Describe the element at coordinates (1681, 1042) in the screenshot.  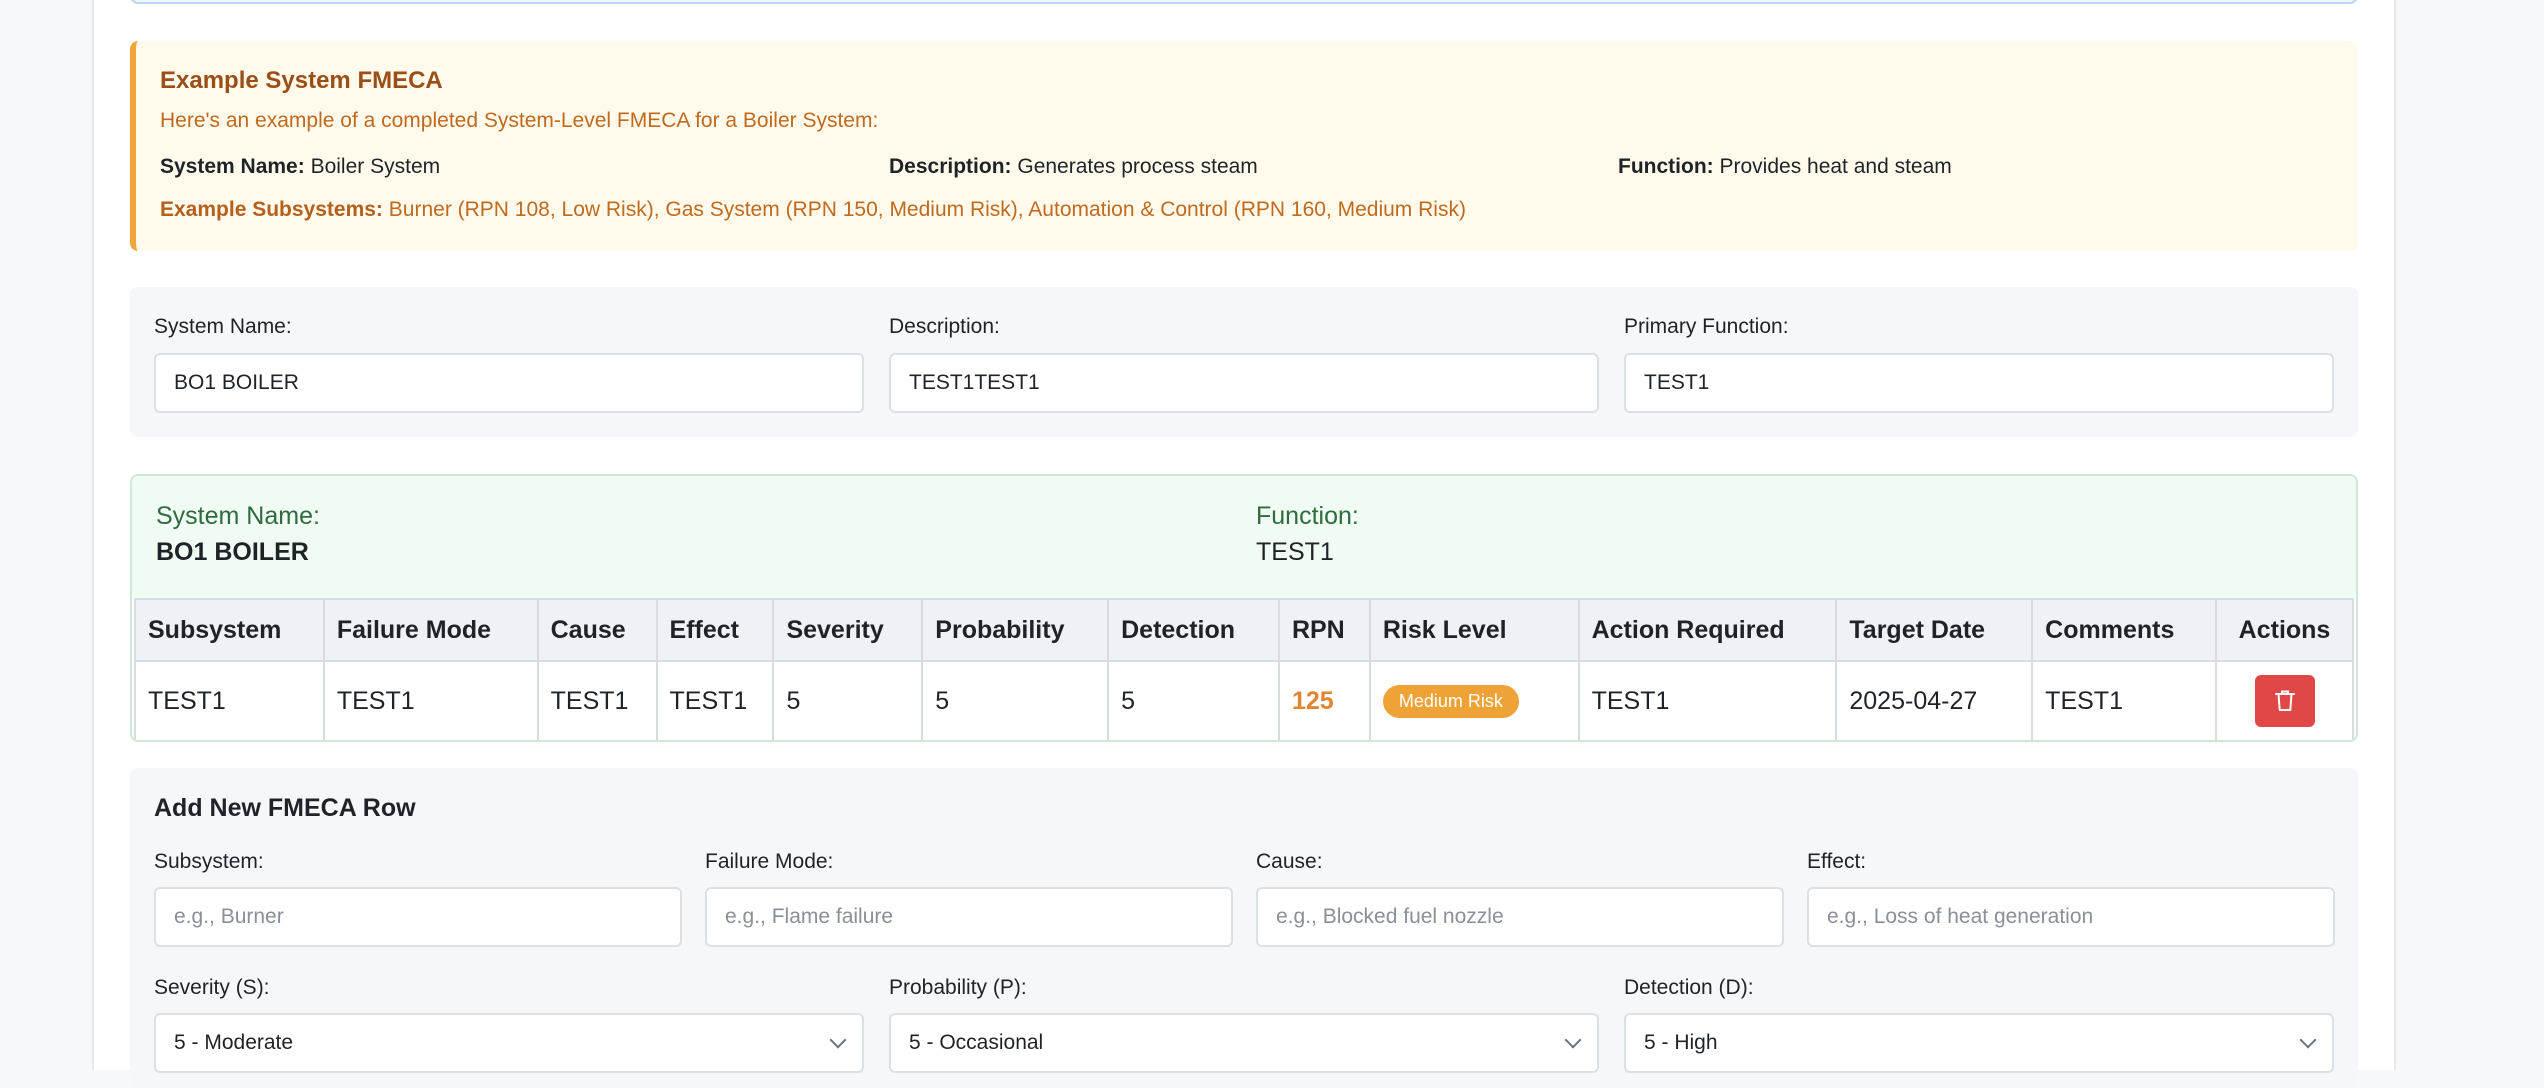
I see `detection-selected-value: 5 - High` at that location.